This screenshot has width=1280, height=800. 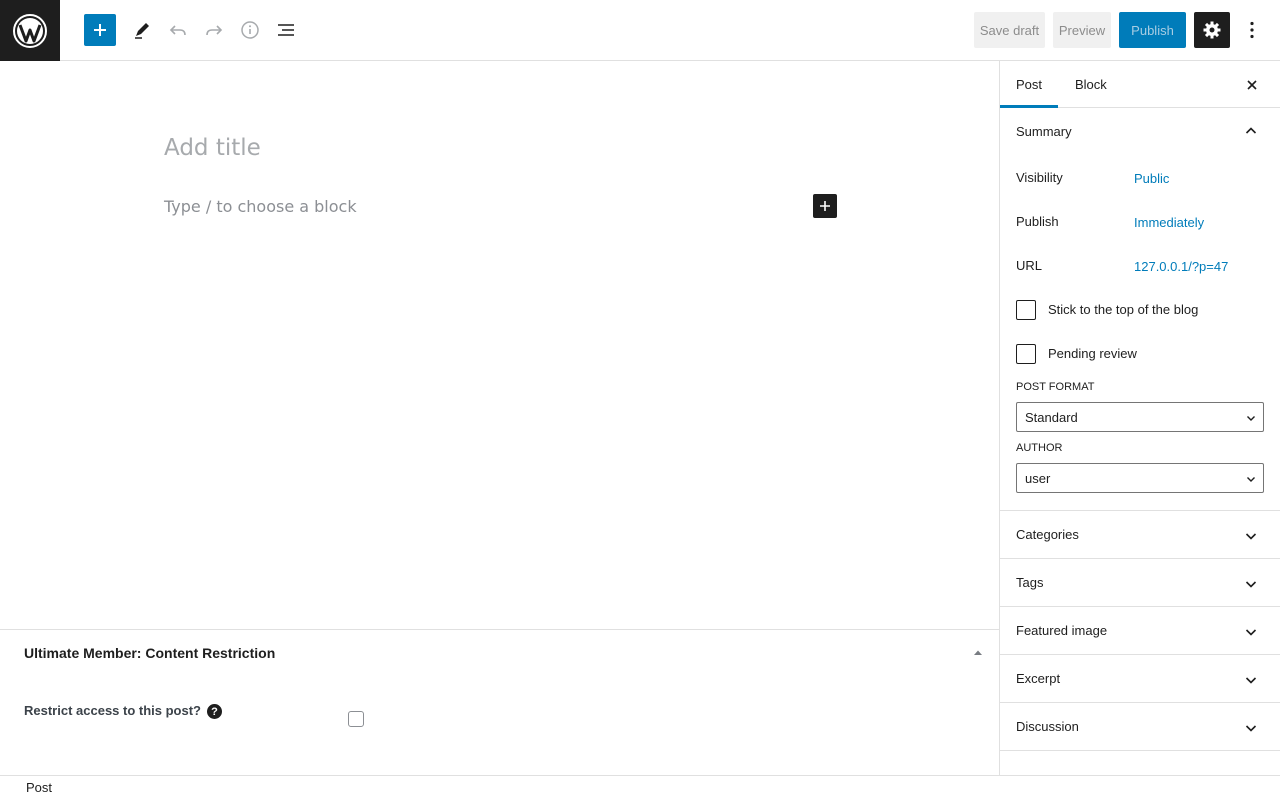 I want to click on restrict-access-label: Restrict access to this post?, so click(x=112, y=710).